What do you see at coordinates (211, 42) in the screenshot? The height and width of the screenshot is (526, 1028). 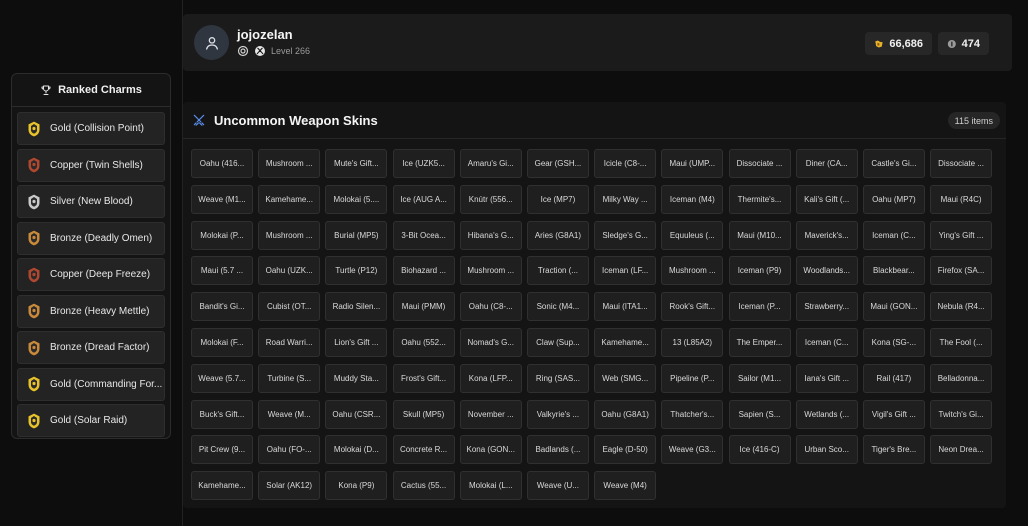 I see `avatar` at bounding box center [211, 42].